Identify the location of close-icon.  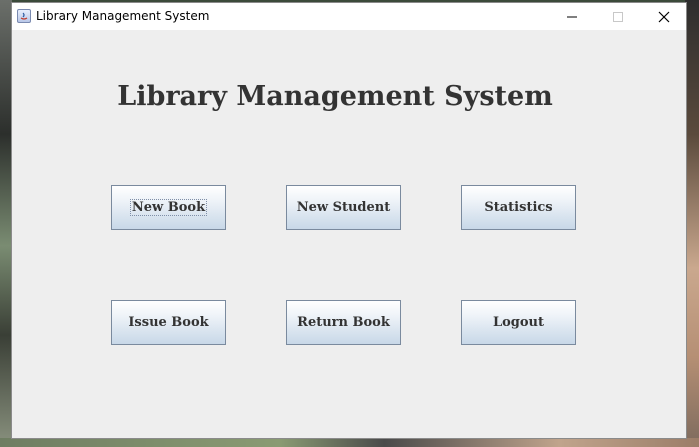
(664, 16).